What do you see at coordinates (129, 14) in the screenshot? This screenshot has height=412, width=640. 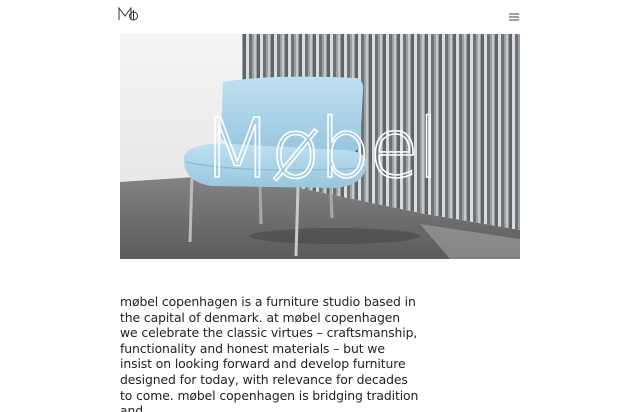 I see `mobel-logo-icon` at bounding box center [129, 14].